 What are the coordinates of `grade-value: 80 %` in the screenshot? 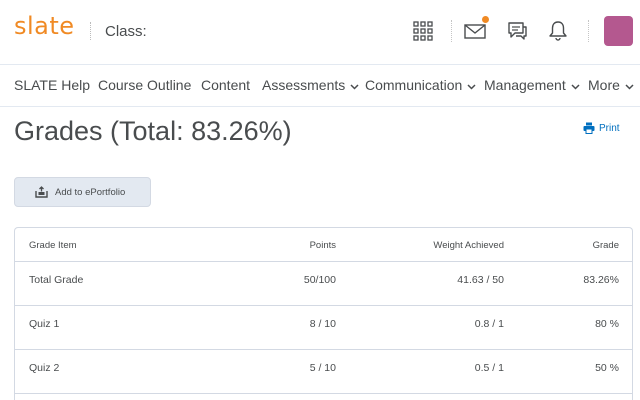 It's located at (607, 324).